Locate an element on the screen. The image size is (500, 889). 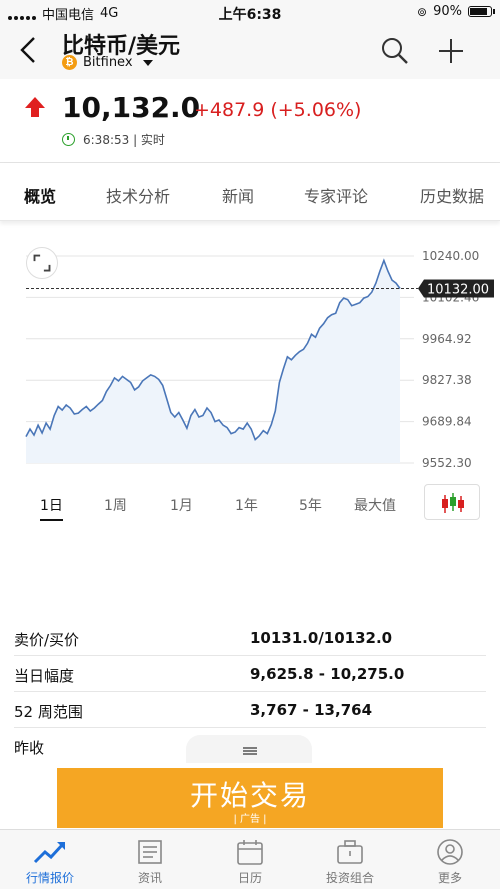
tab-news: 新闻 is located at coordinates (238, 195).